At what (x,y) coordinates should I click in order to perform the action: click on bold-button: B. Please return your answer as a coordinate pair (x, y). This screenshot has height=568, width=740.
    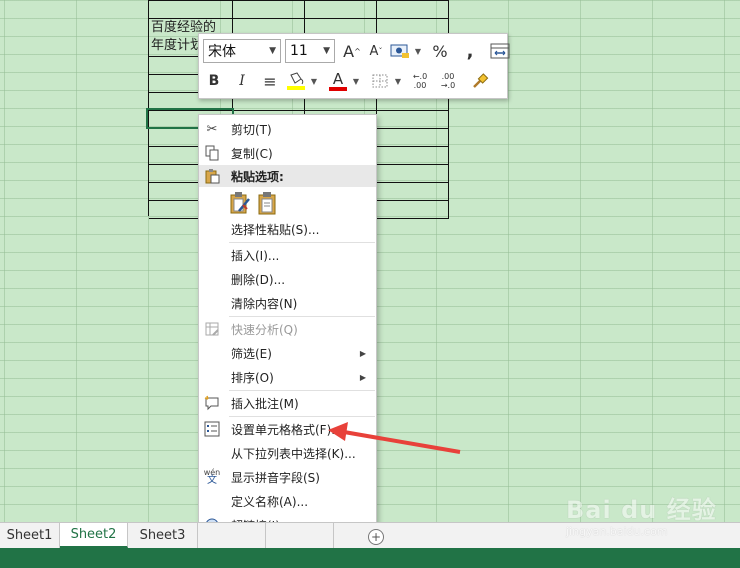
    Looking at the image, I should click on (214, 81).